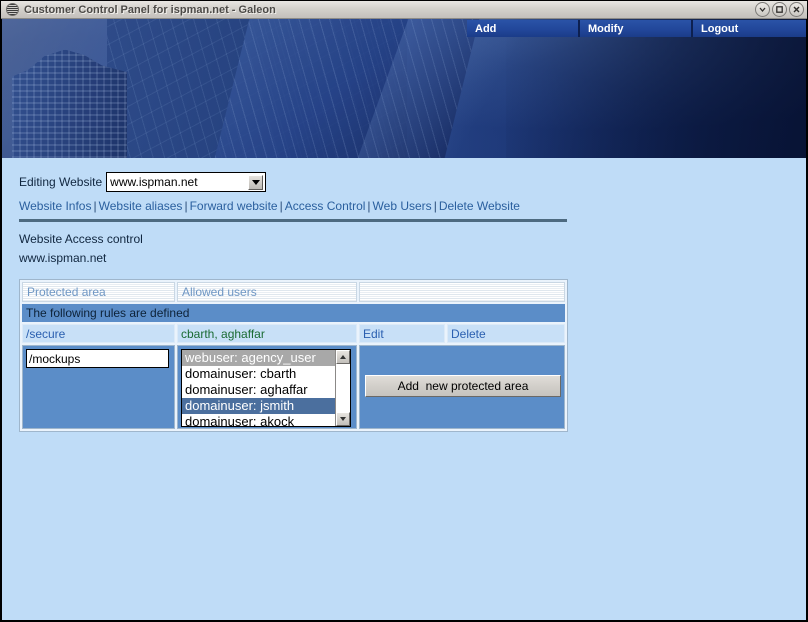  I want to click on nav-link-access-control: Access Control, so click(325, 206).